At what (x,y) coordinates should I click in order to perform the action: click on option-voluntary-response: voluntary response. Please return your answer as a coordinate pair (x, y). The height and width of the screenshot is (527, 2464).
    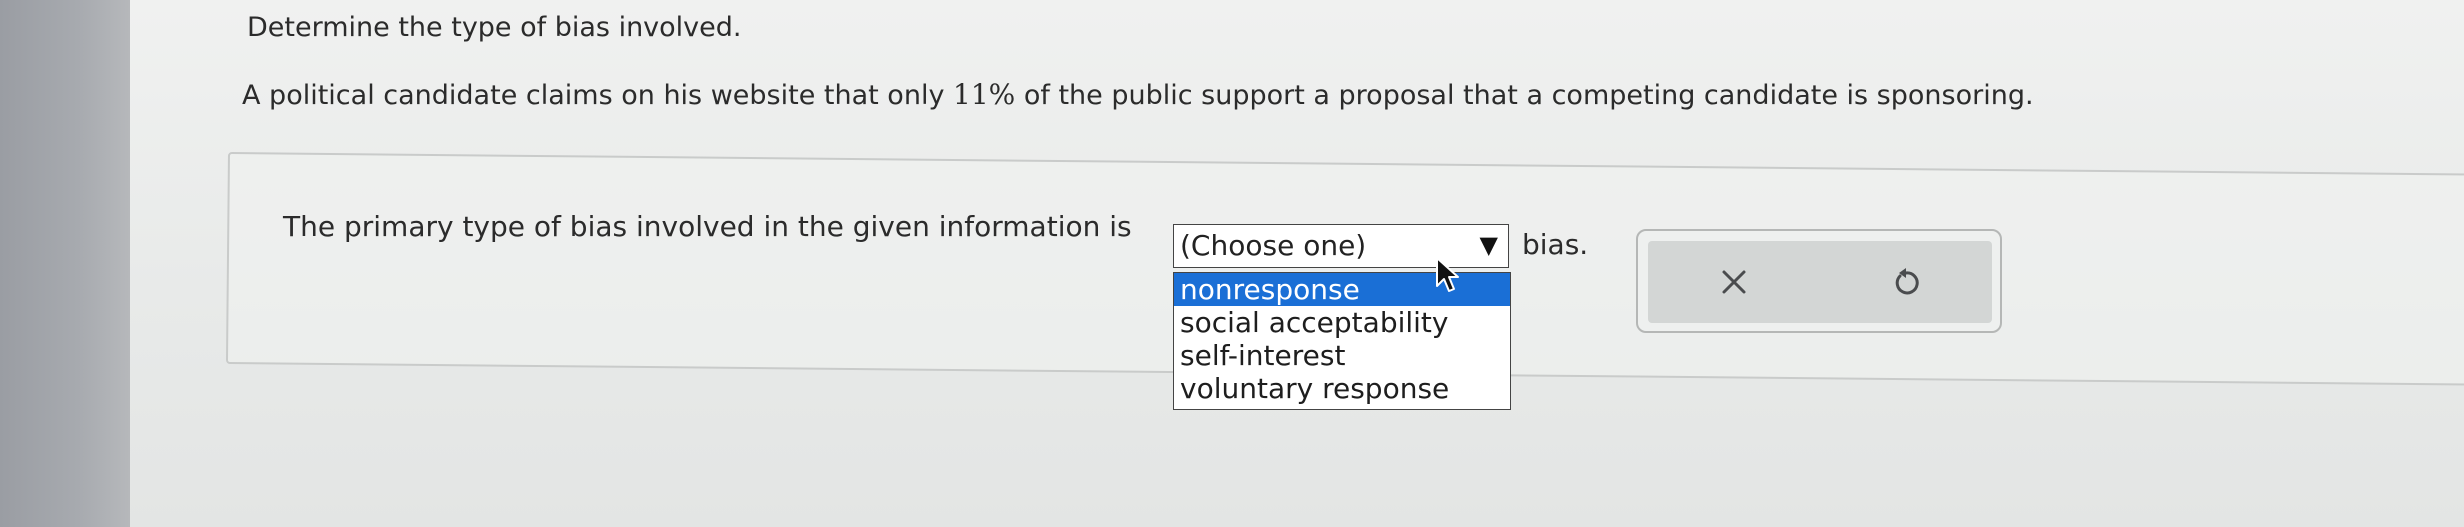
    Looking at the image, I should click on (1342, 388).